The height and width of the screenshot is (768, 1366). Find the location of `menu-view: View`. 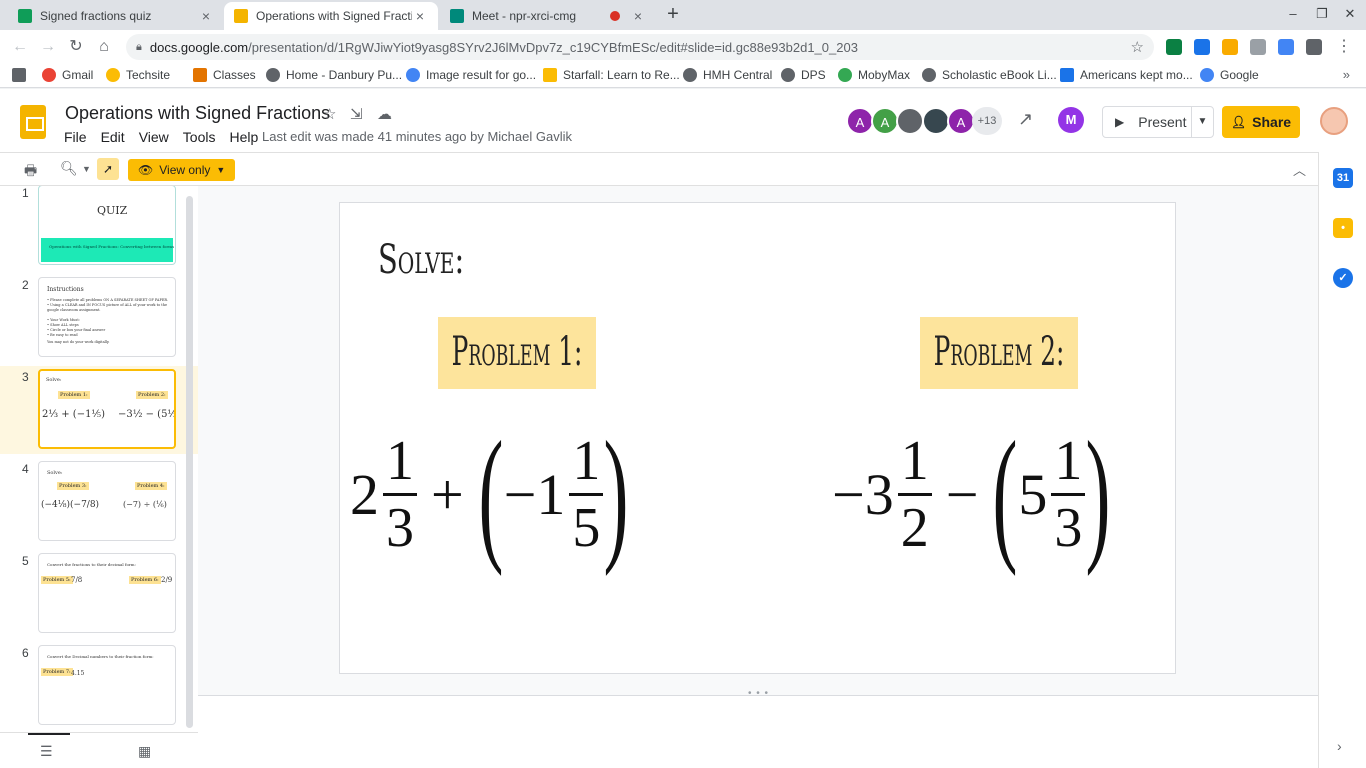

menu-view: View is located at coordinates (154, 137).